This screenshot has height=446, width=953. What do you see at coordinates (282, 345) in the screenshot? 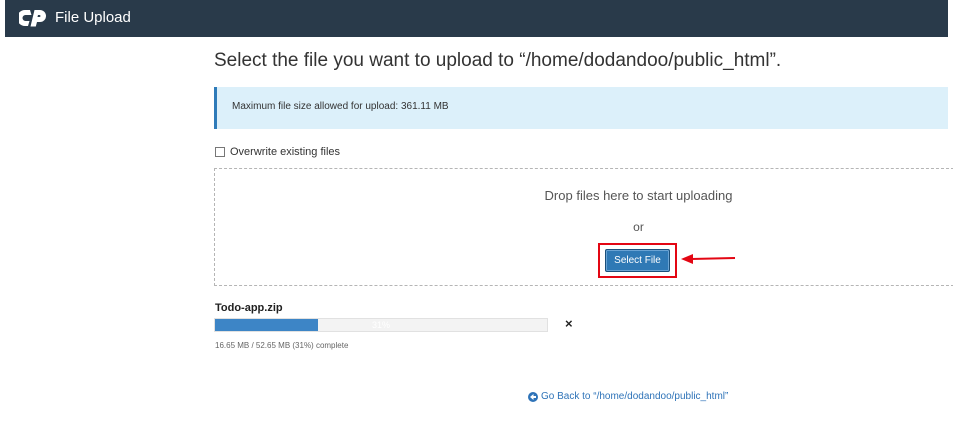
I see `upload-status: 16.65 MB / 52.65 MB (31%) complete` at bounding box center [282, 345].